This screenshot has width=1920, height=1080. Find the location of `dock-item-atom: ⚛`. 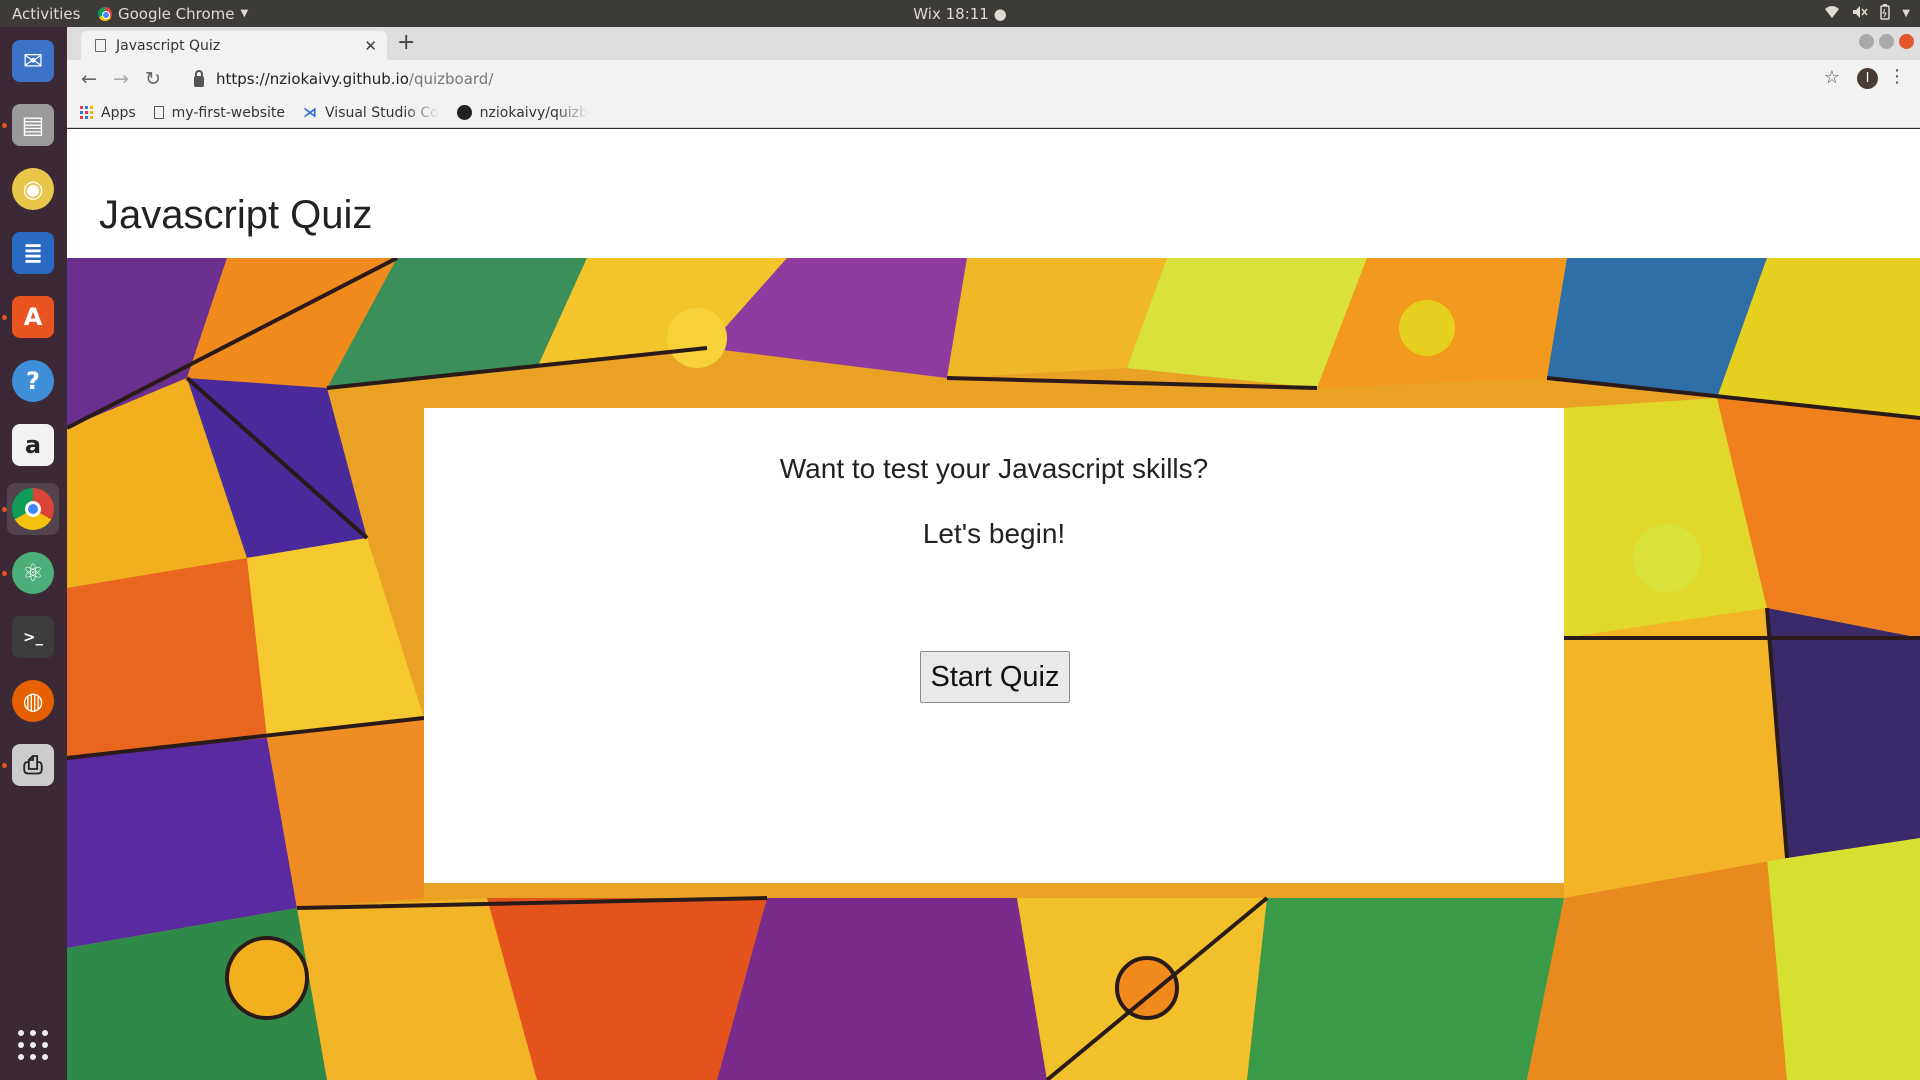

dock-item-atom: ⚛ is located at coordinates (33, 573).